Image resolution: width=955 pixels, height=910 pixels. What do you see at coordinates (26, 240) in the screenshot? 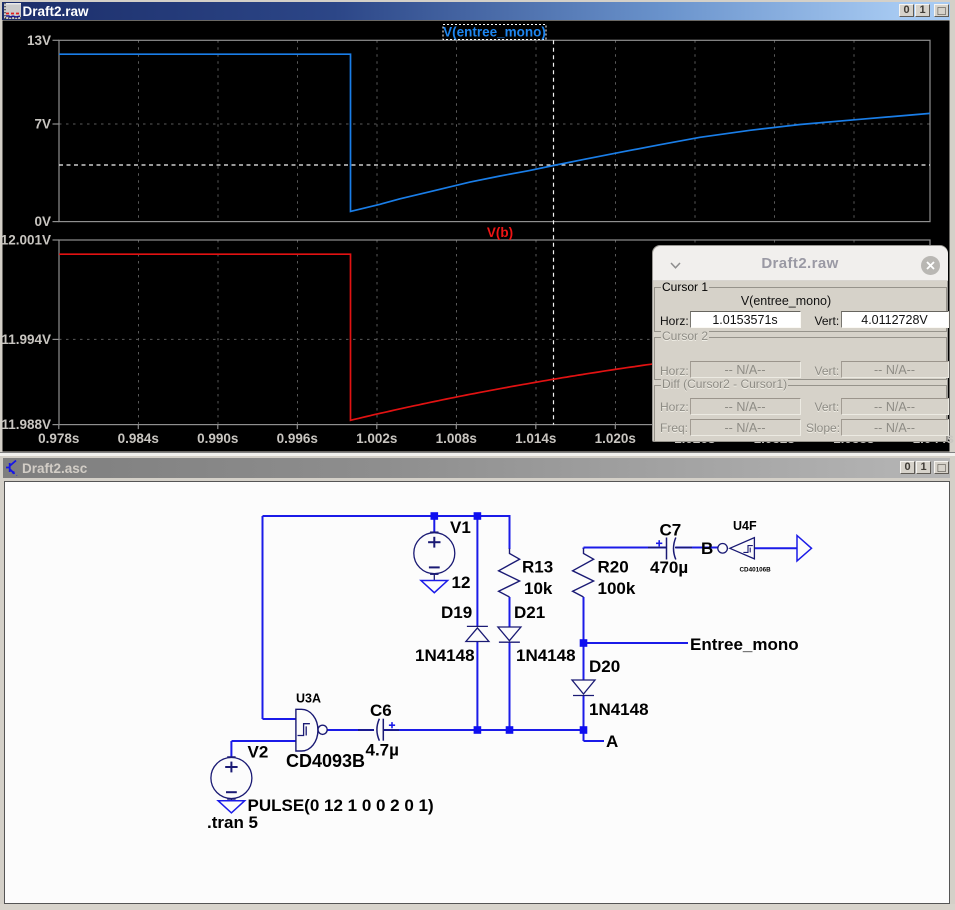
I see `svg-text: 12.001V` at bounding box center [26, 240].